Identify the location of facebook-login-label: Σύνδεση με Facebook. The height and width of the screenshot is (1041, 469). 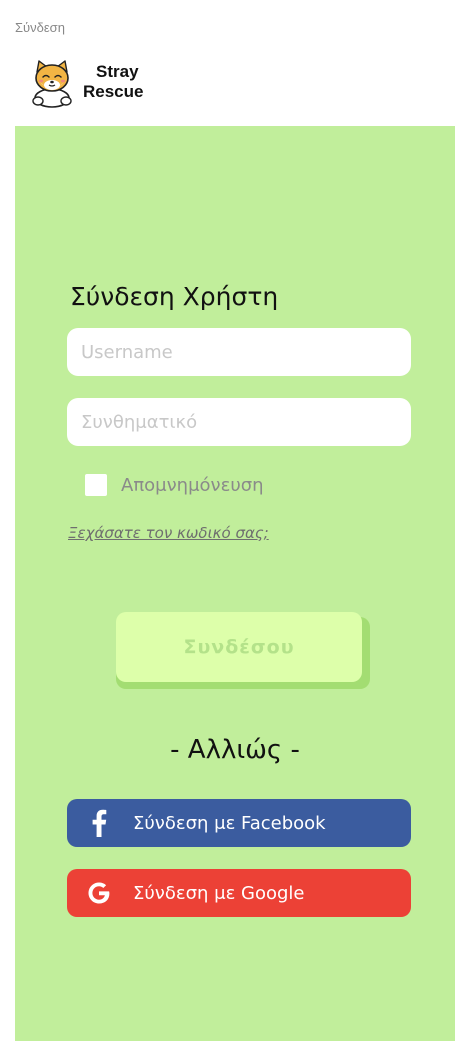
(229, 823).